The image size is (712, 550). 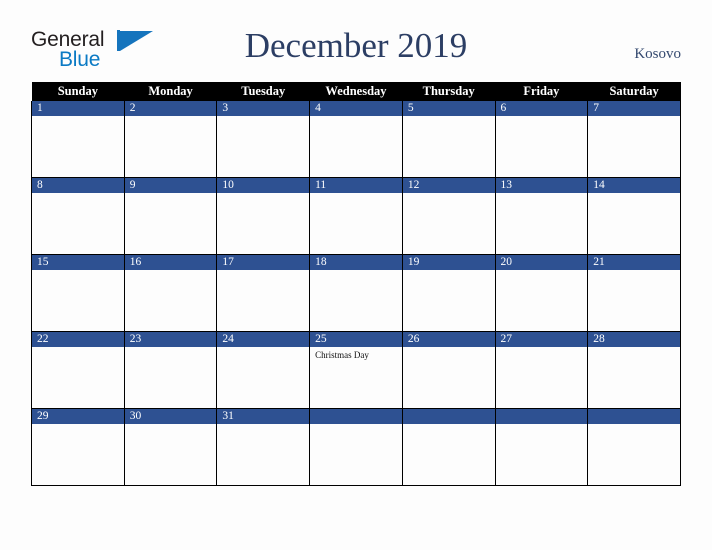 I want to click on week-row: 8 9 10 11 12 13 14, so click(x=356, y=216).